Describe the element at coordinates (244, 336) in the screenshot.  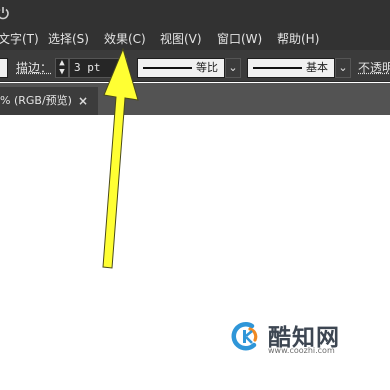
I see `coozhi-logo-icon` at that location.